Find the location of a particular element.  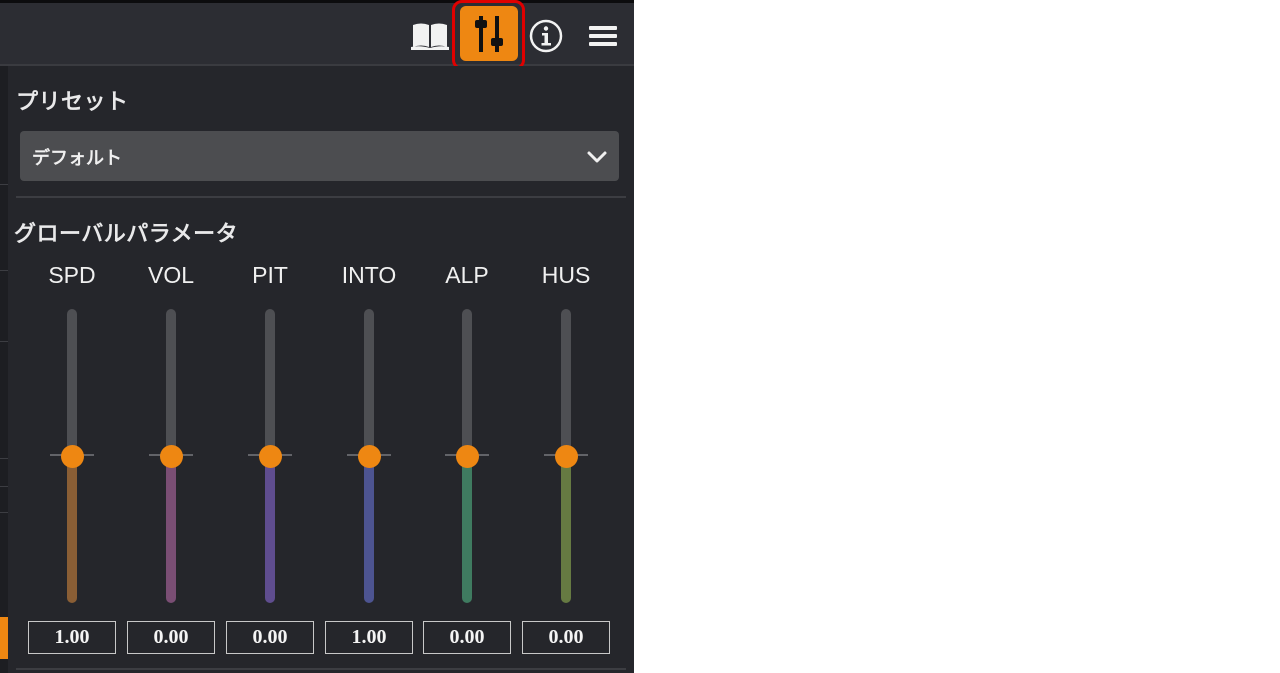

slider-track-spd is located at coordinates (72, 382).